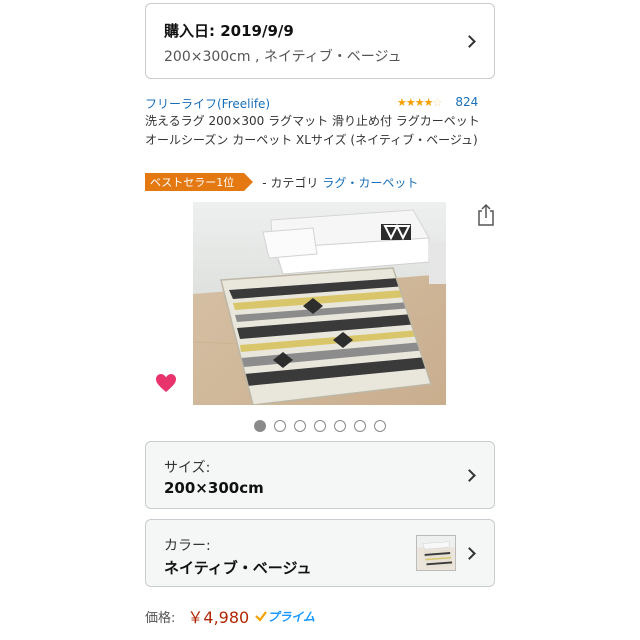 This screenshot has width=640, height=640. I want to click on review-count: 824, so click(466, 102).